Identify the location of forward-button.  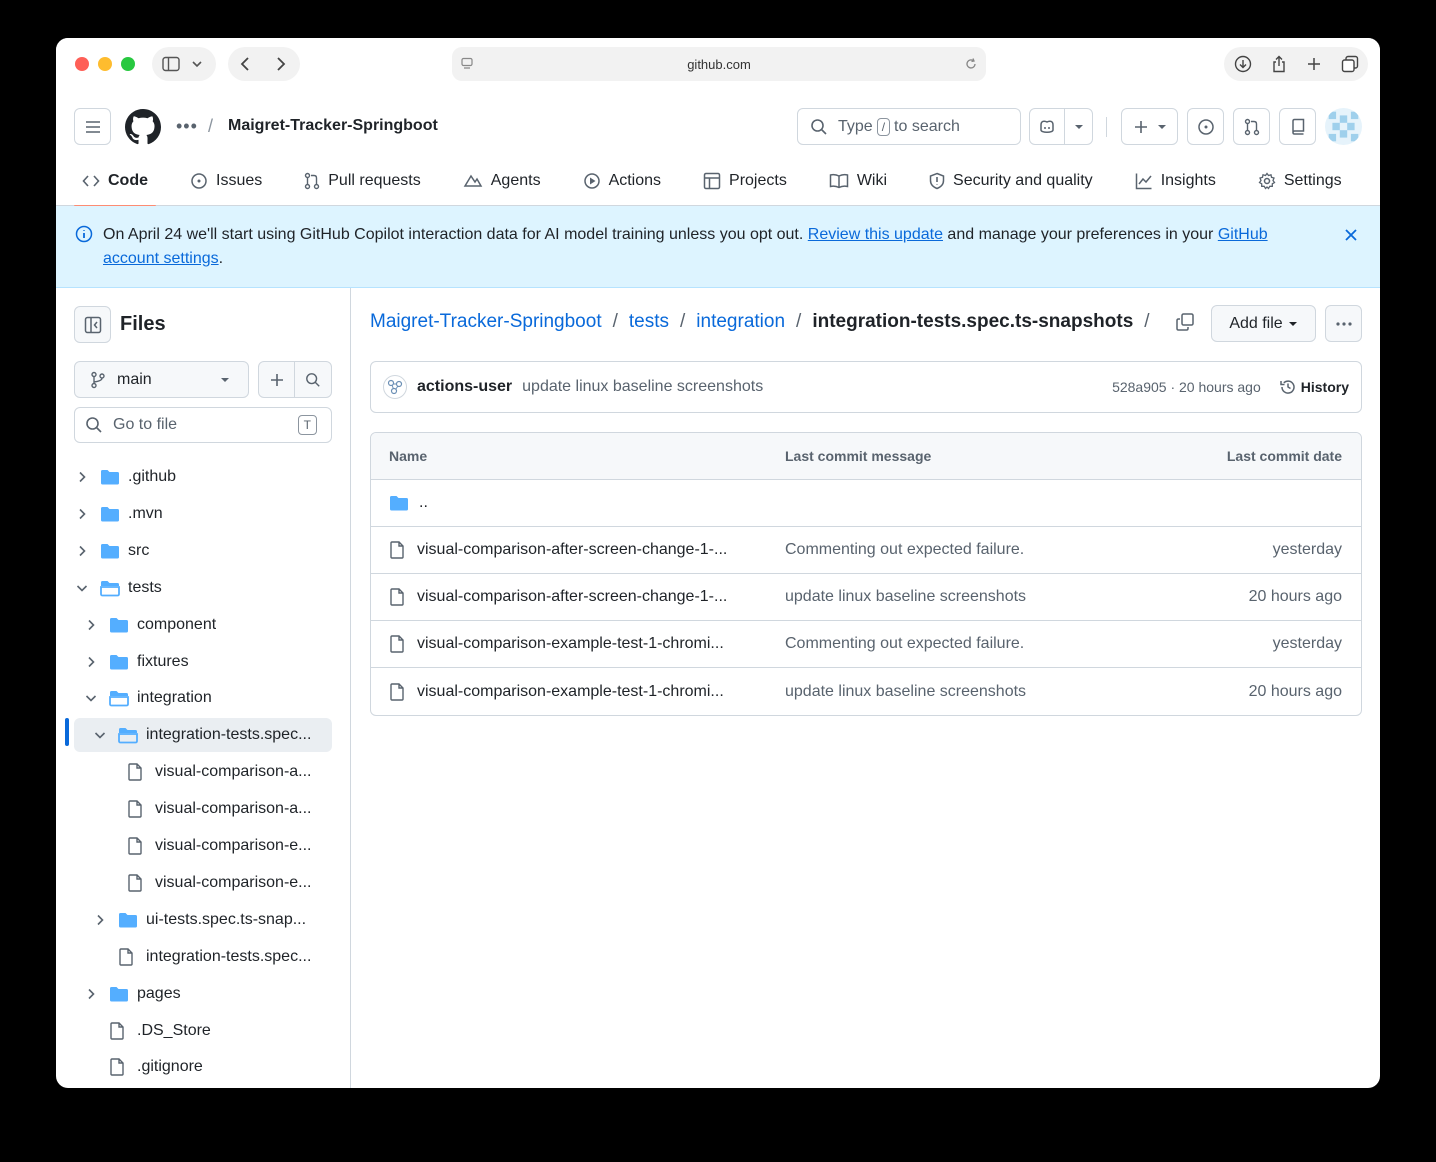
(281, 64).